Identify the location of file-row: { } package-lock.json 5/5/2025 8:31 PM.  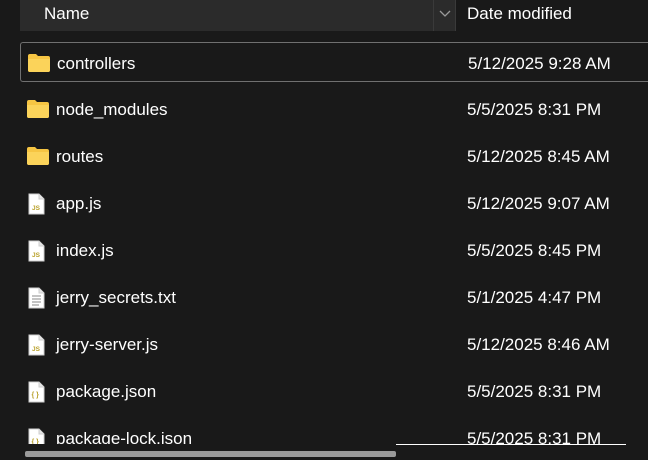
(334, 431).